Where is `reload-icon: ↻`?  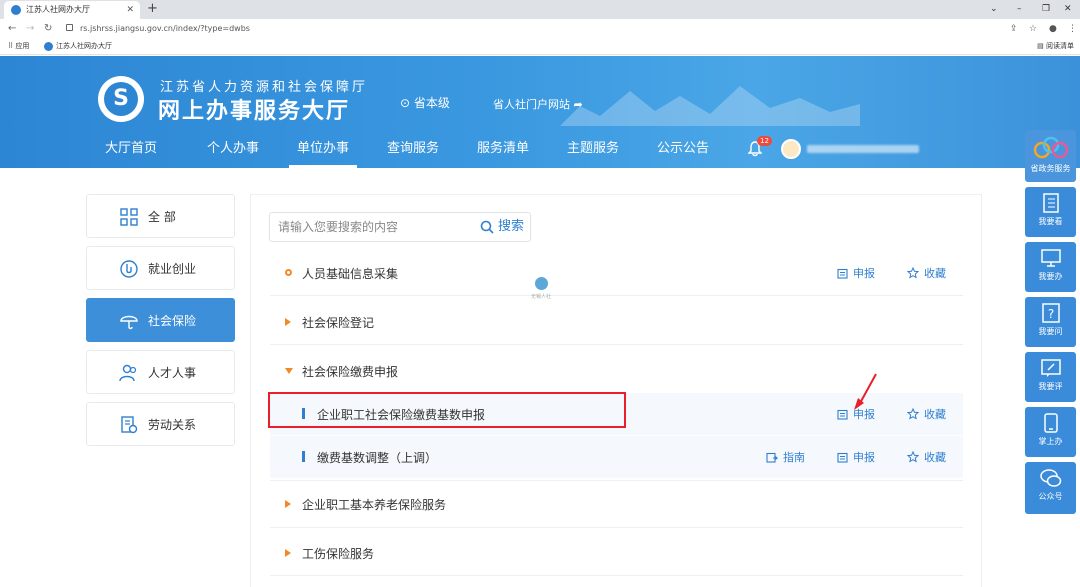
reload-icon: ↻ is located at coordinates (48, 29).